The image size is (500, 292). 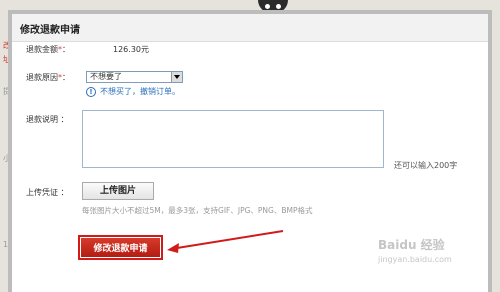 What do you see at coordinates (176, 77) in the screenshot?
I see `chevron-down-icon` at bounding box center [176, 77].